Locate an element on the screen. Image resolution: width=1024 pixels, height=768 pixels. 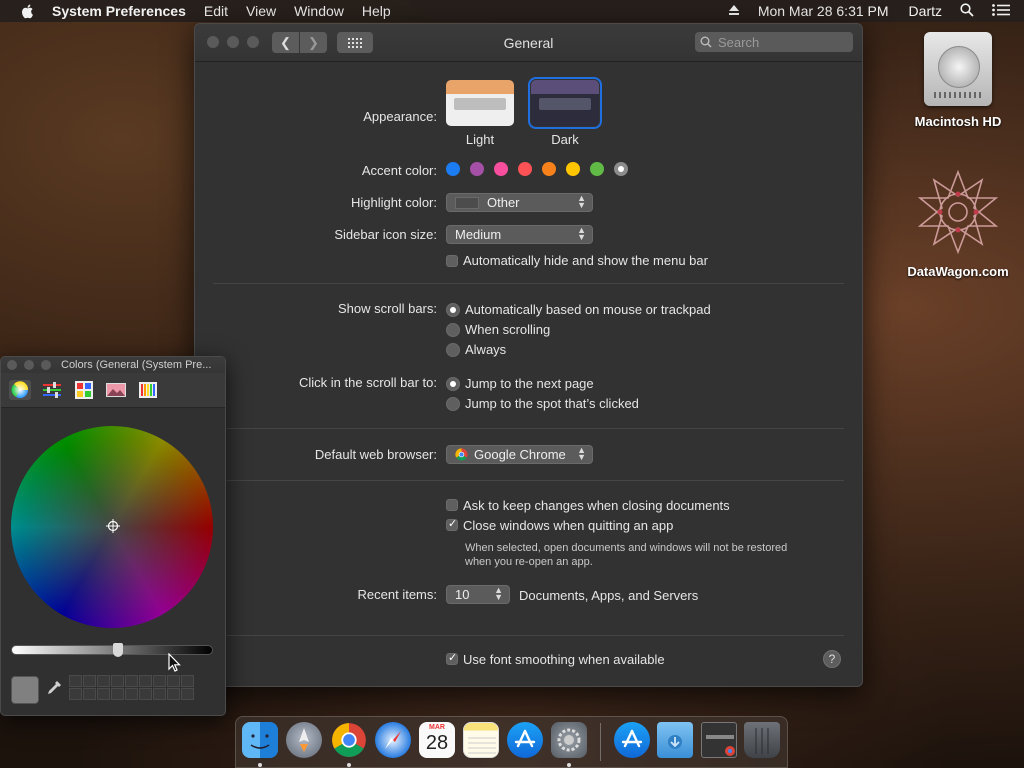
appearance-dark-option: Dark is located at coordinates (565, 112).